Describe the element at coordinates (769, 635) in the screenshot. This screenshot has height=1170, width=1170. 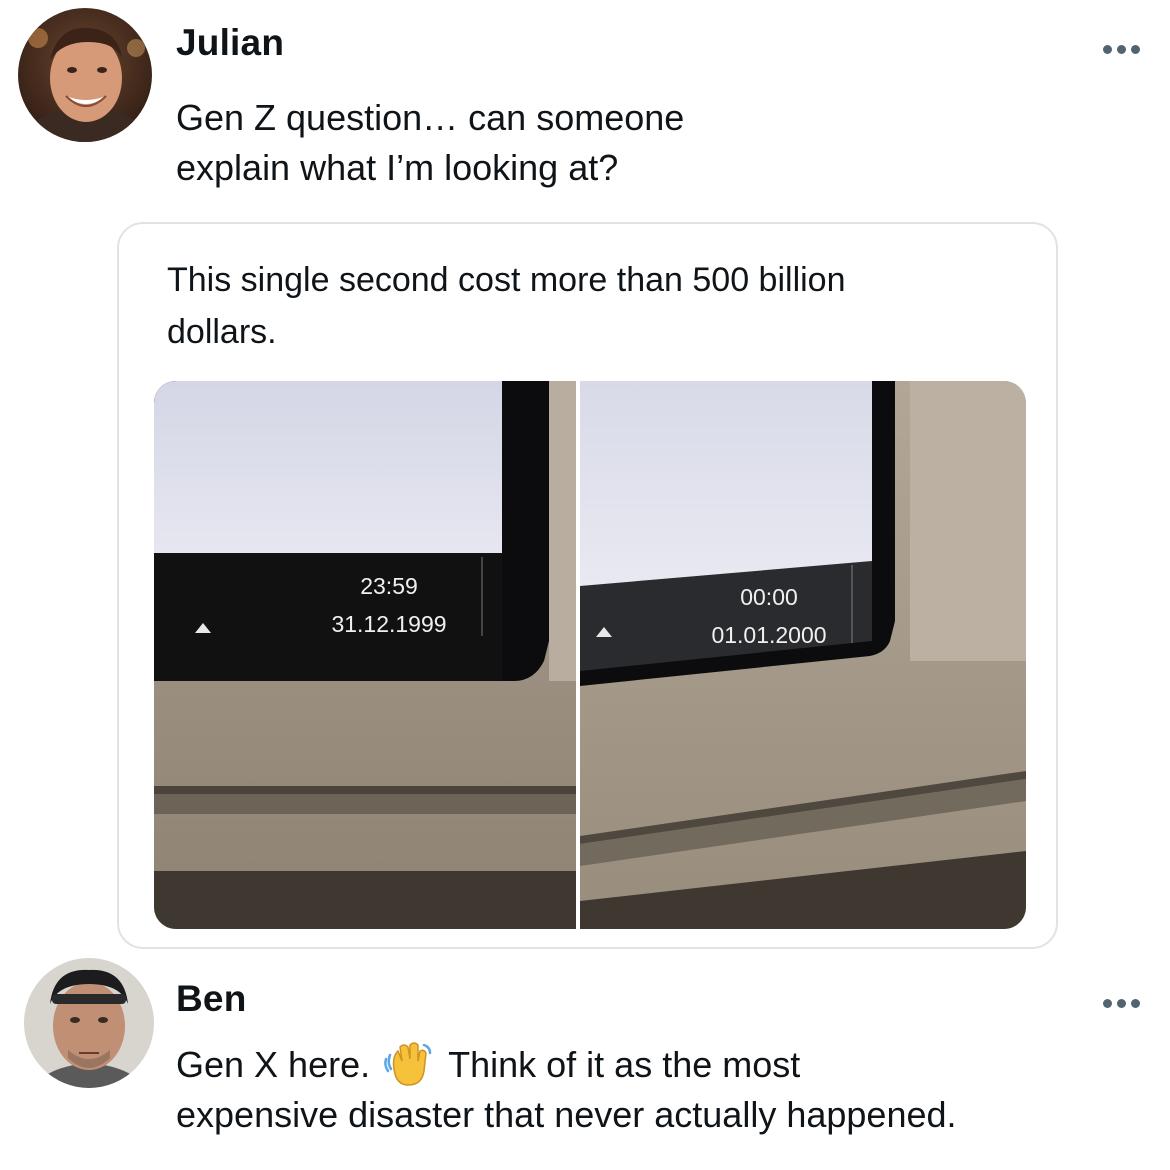
I see `clock-date: 01.01.2000` at that location.